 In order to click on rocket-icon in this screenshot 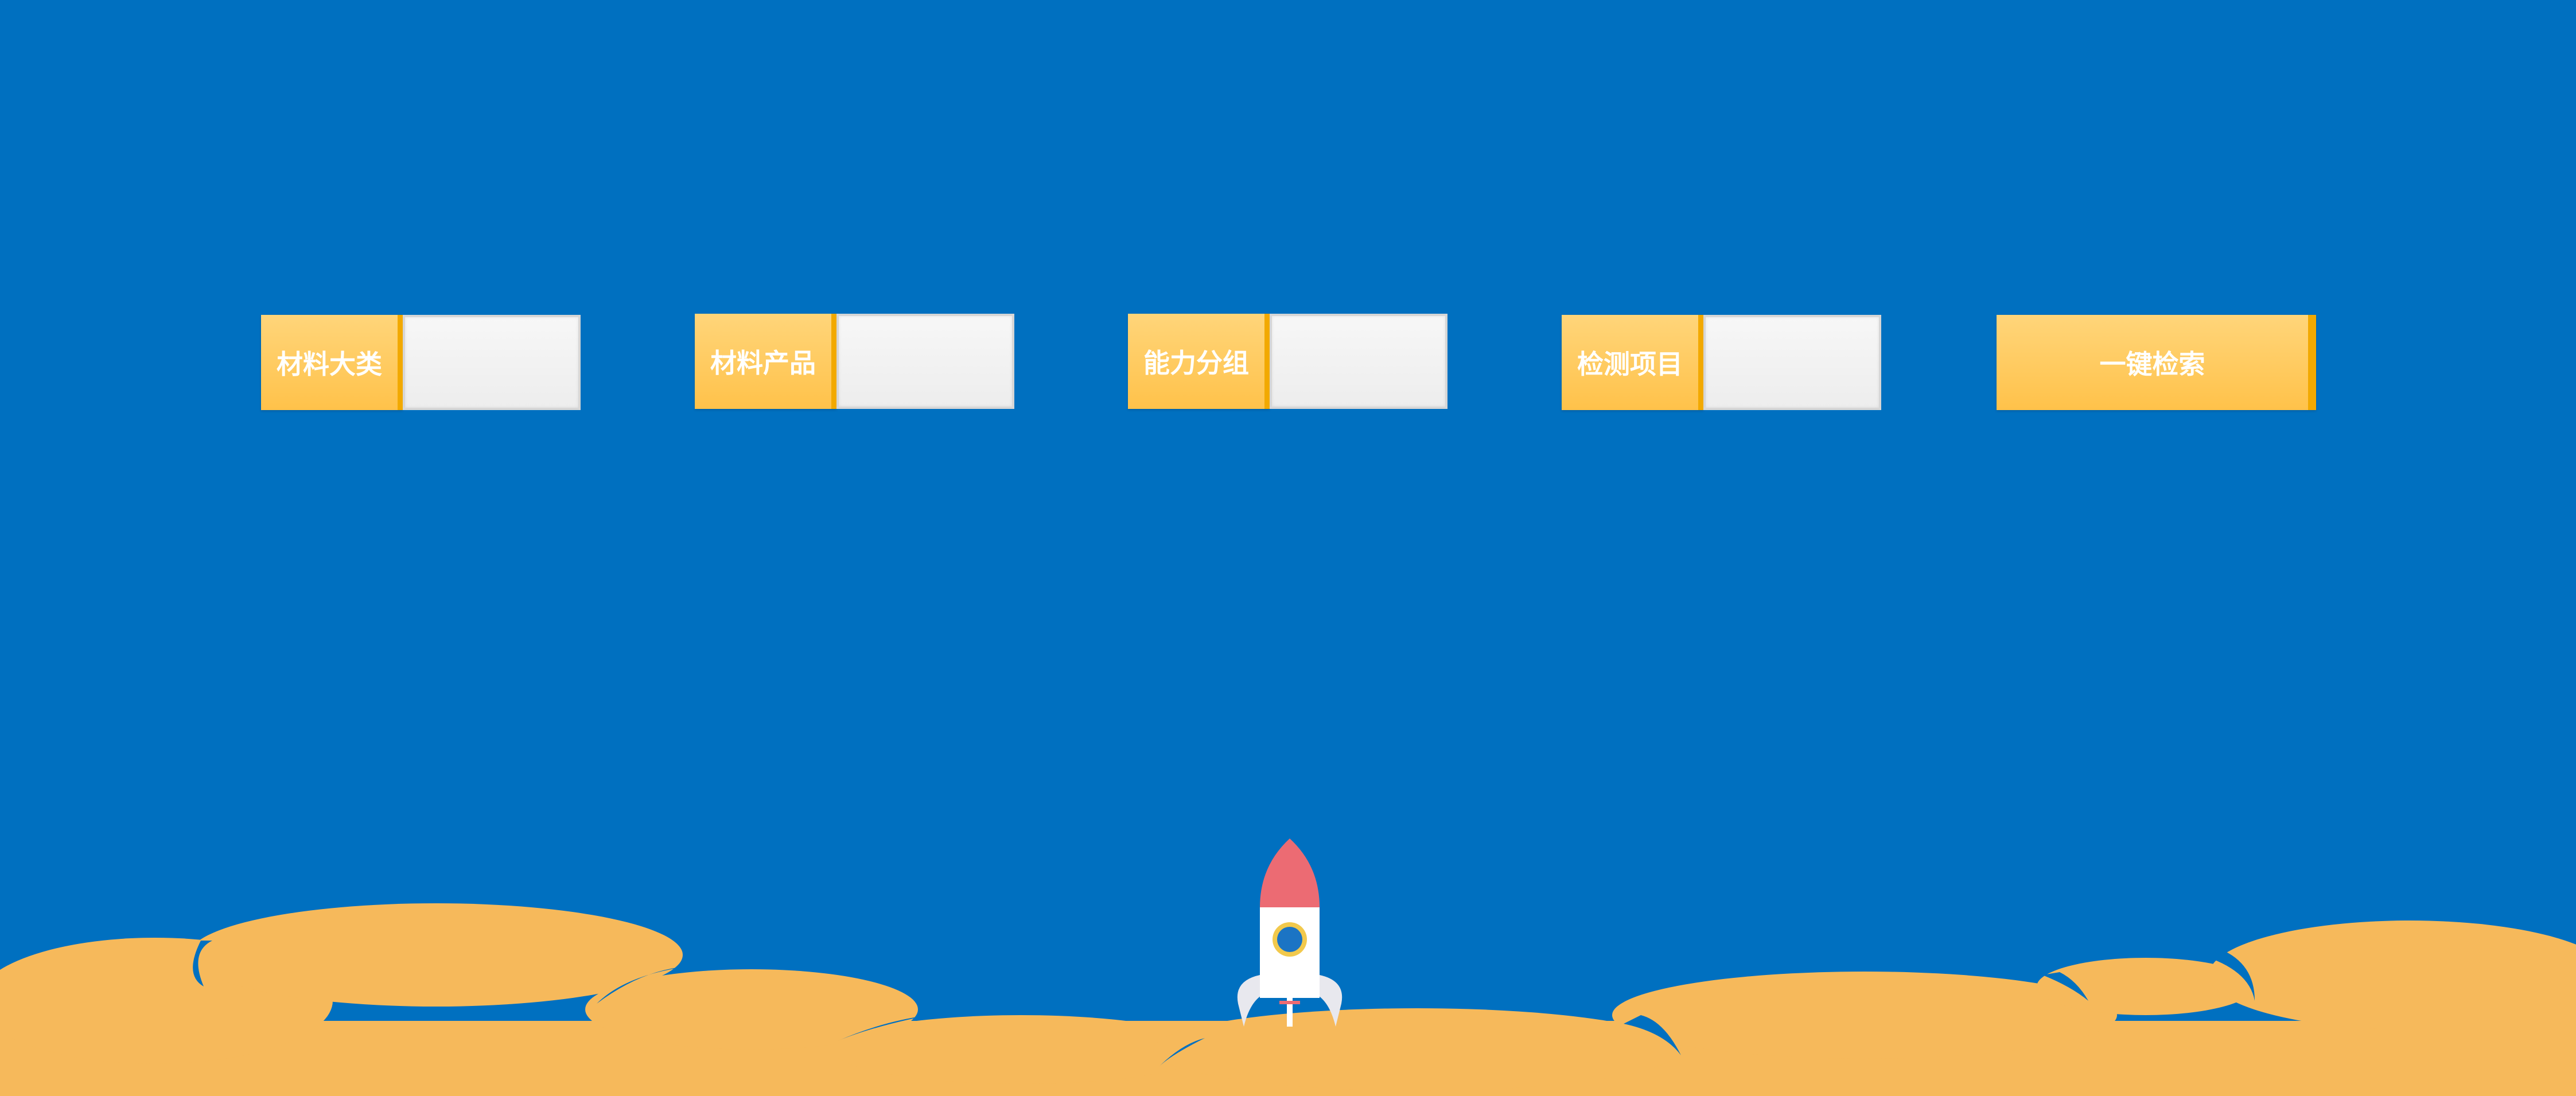, I will do `click(1290, 932)`.